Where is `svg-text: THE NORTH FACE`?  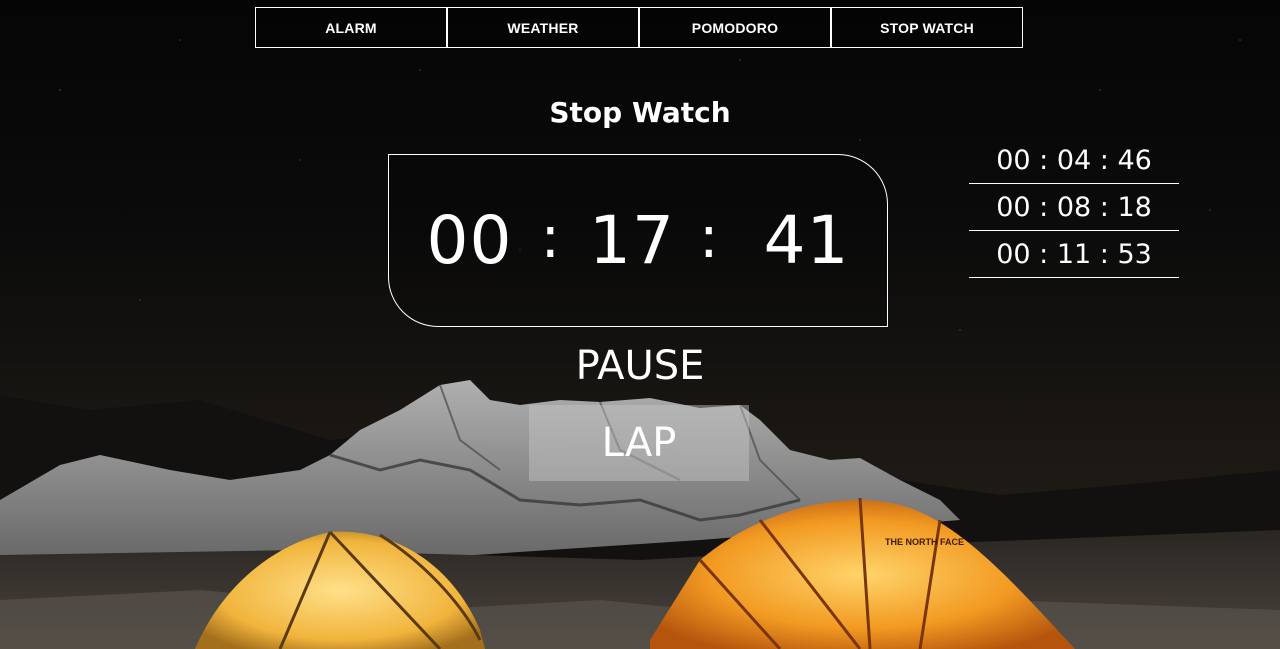 svg-text: THE NORTH FACE is located at coordinates (924, 542).